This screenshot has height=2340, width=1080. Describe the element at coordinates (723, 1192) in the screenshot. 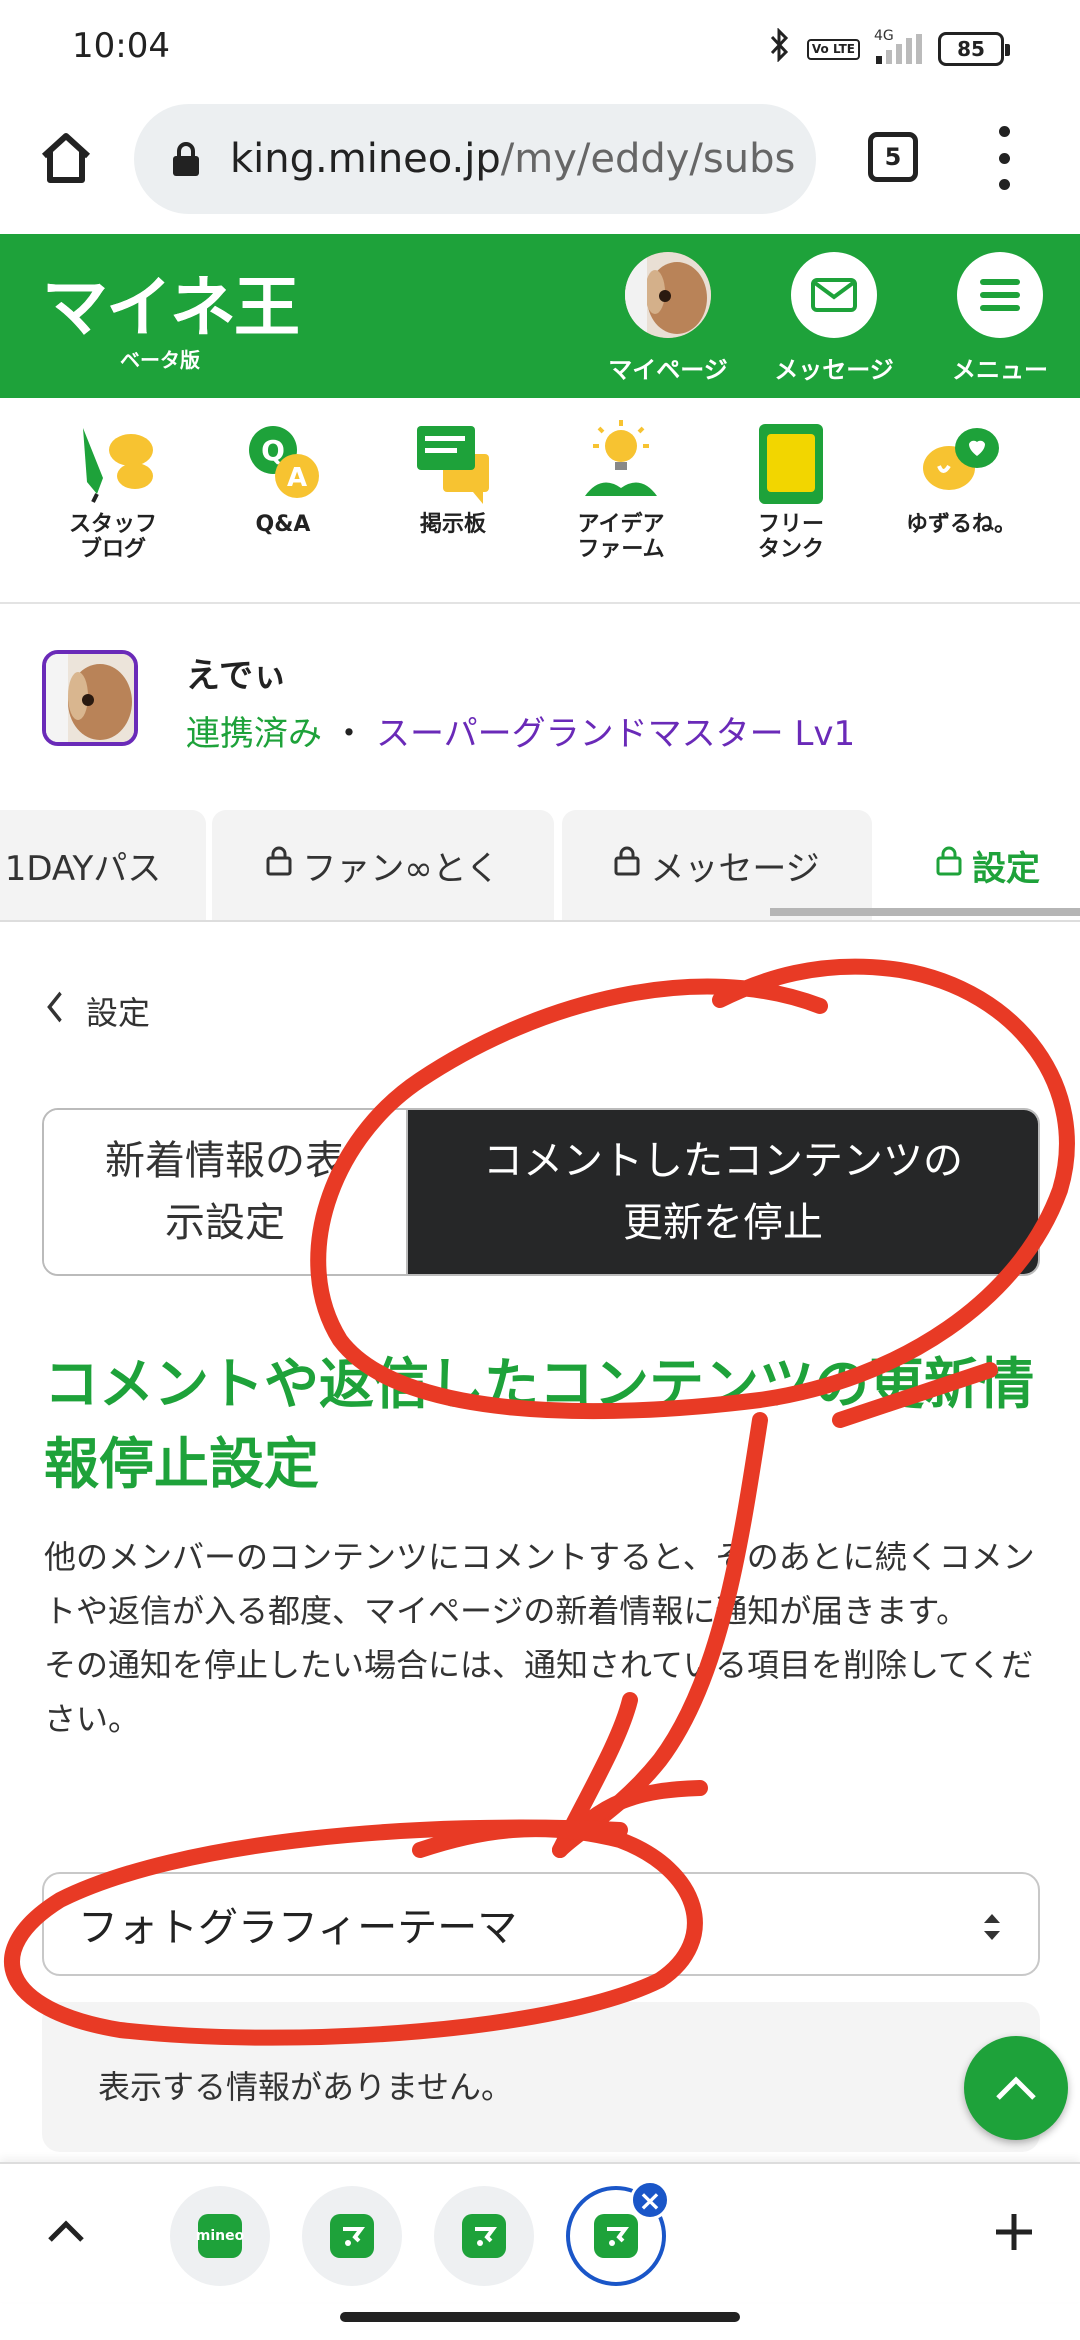

I see `segment-stop-comment-updates: コメントしたコンテンツの 更新を停止` at that location.